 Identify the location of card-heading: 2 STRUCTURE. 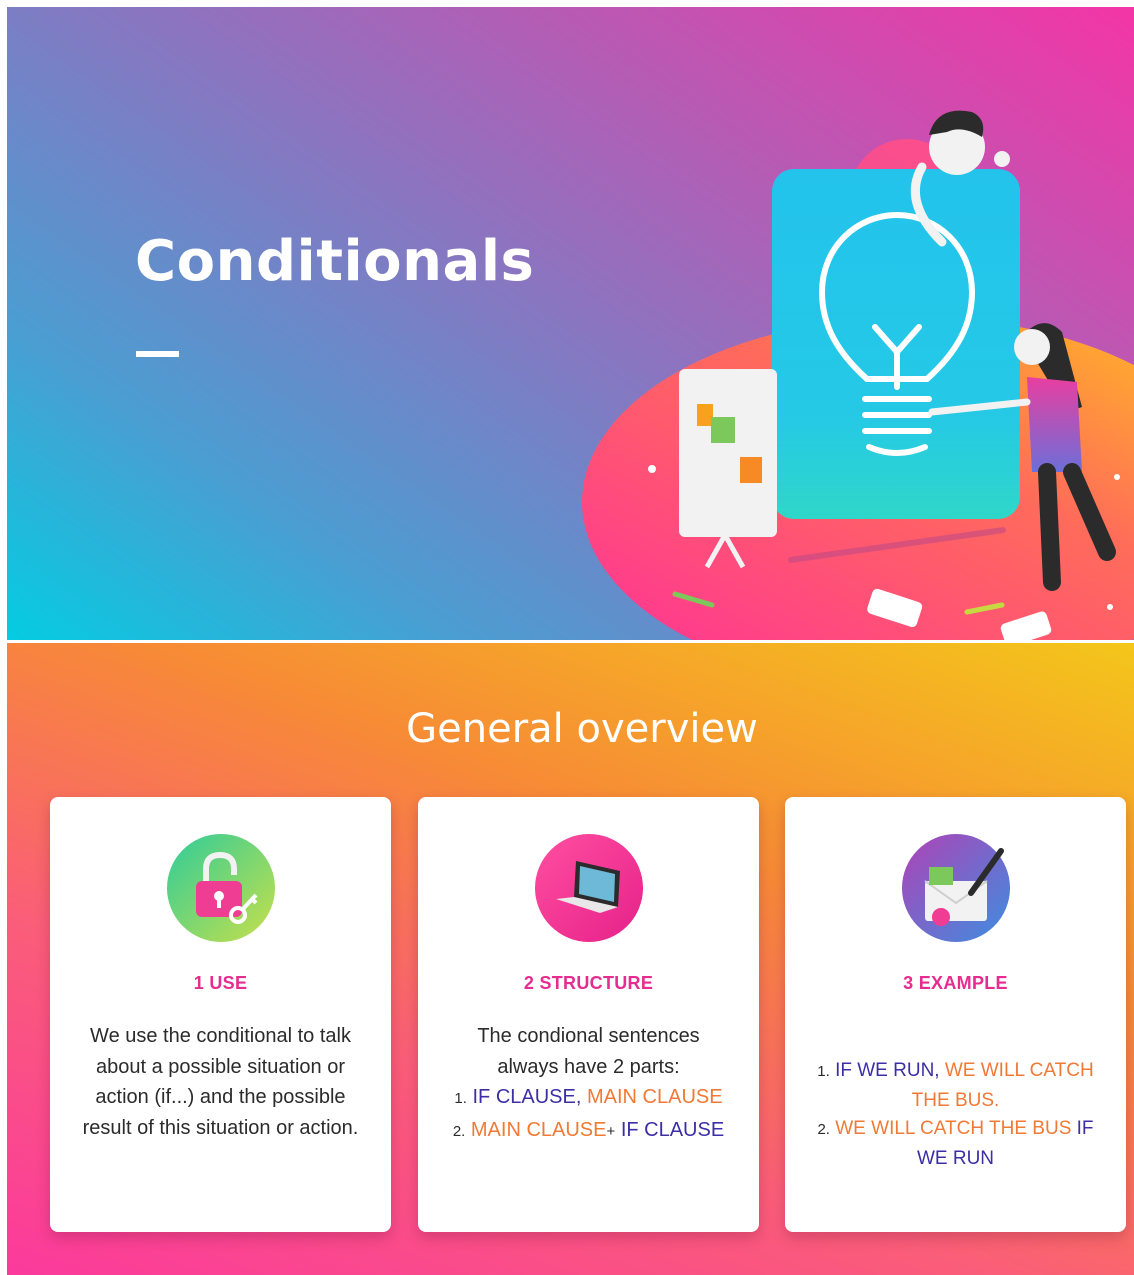
(588, 983).